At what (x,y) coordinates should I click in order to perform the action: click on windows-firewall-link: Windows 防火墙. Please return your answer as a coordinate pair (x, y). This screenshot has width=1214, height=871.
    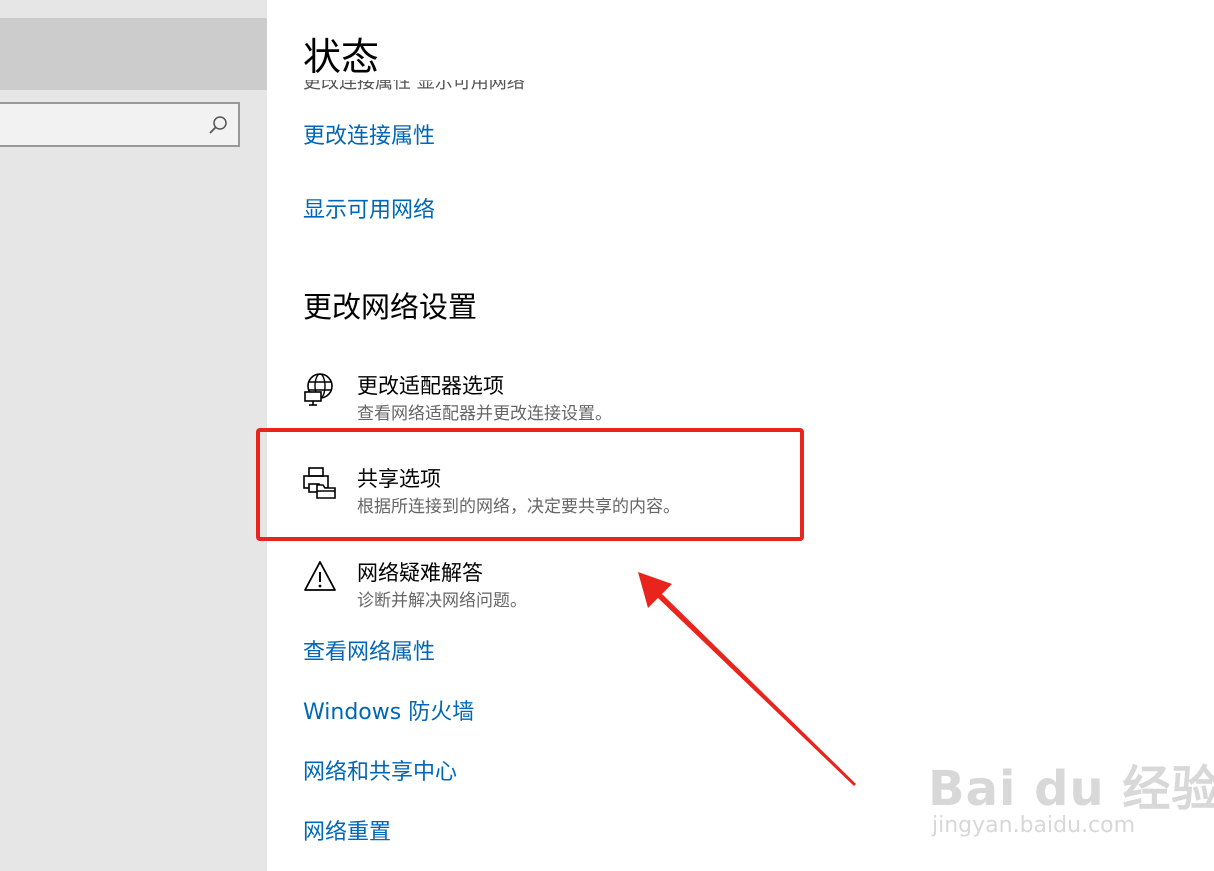
    Looking at the image, I should click on (388, 710).